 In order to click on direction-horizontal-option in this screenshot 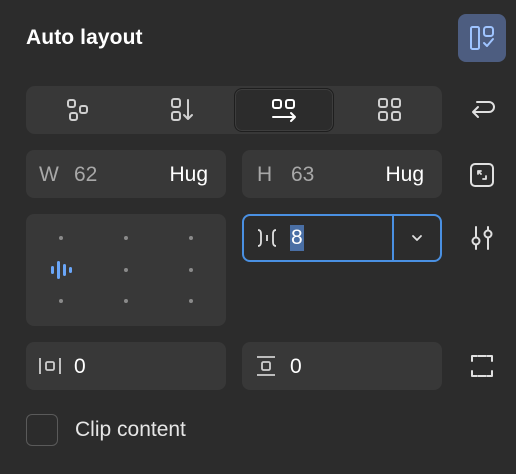, I will do `click(284, 110)`.